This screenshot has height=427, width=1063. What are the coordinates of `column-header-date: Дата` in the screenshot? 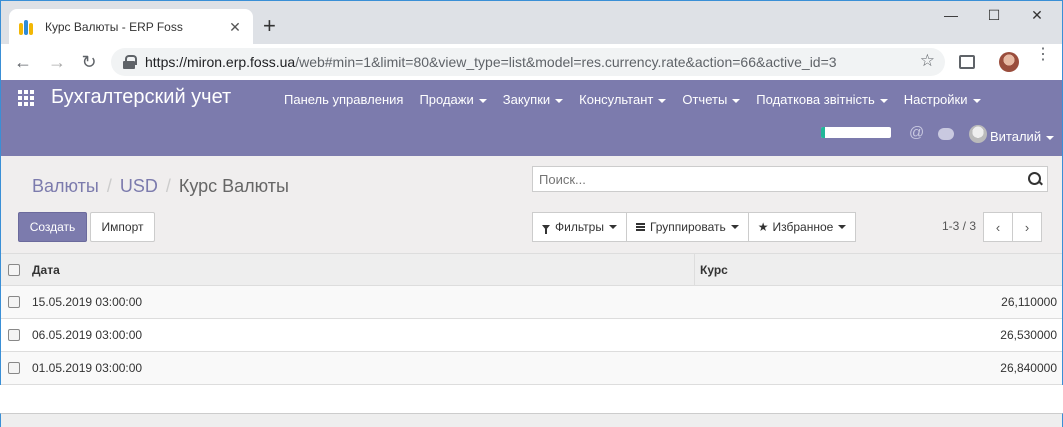 It's located at (361, 269).